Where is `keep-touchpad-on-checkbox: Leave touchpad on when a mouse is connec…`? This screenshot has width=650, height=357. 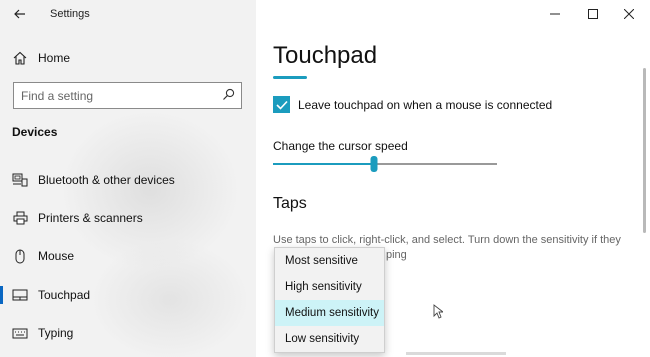 keep-touchpad-on-checkbox: Leave touchpad on when a mouse is connec… is located at coordinates (412, 104).